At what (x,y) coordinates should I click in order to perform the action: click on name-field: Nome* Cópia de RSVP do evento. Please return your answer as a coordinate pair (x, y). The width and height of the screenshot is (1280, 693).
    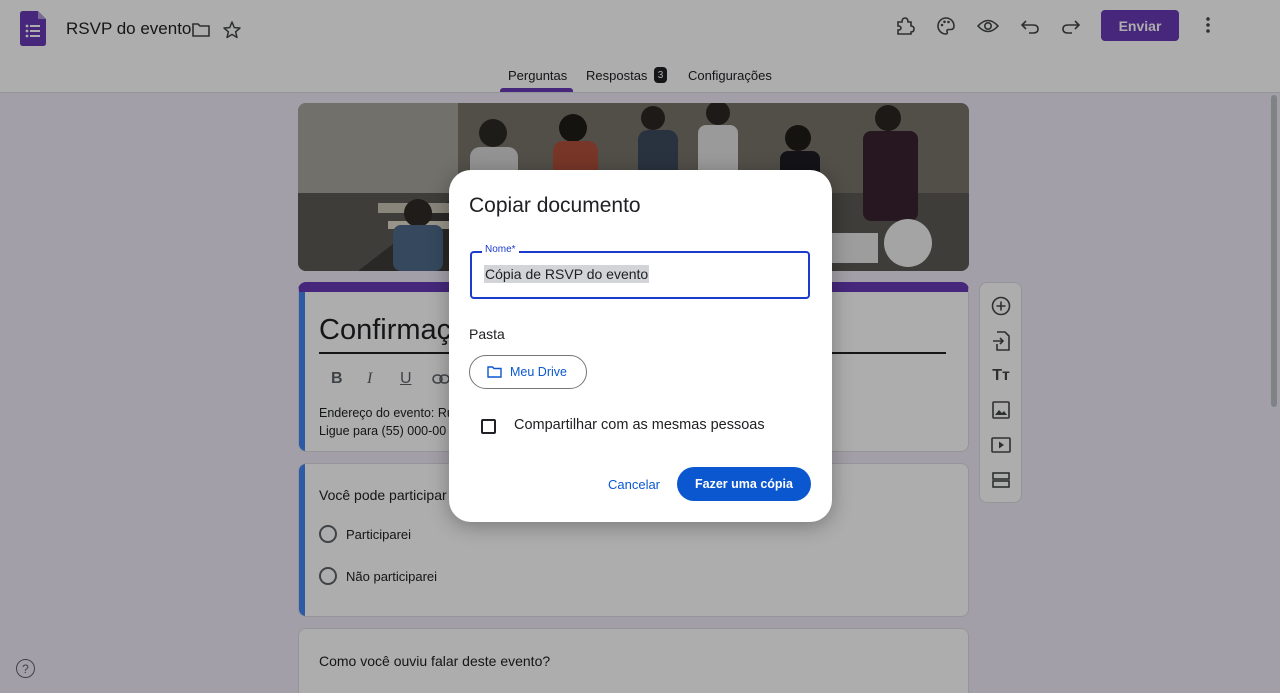
    Looking at the image, I should click on (640, 271).